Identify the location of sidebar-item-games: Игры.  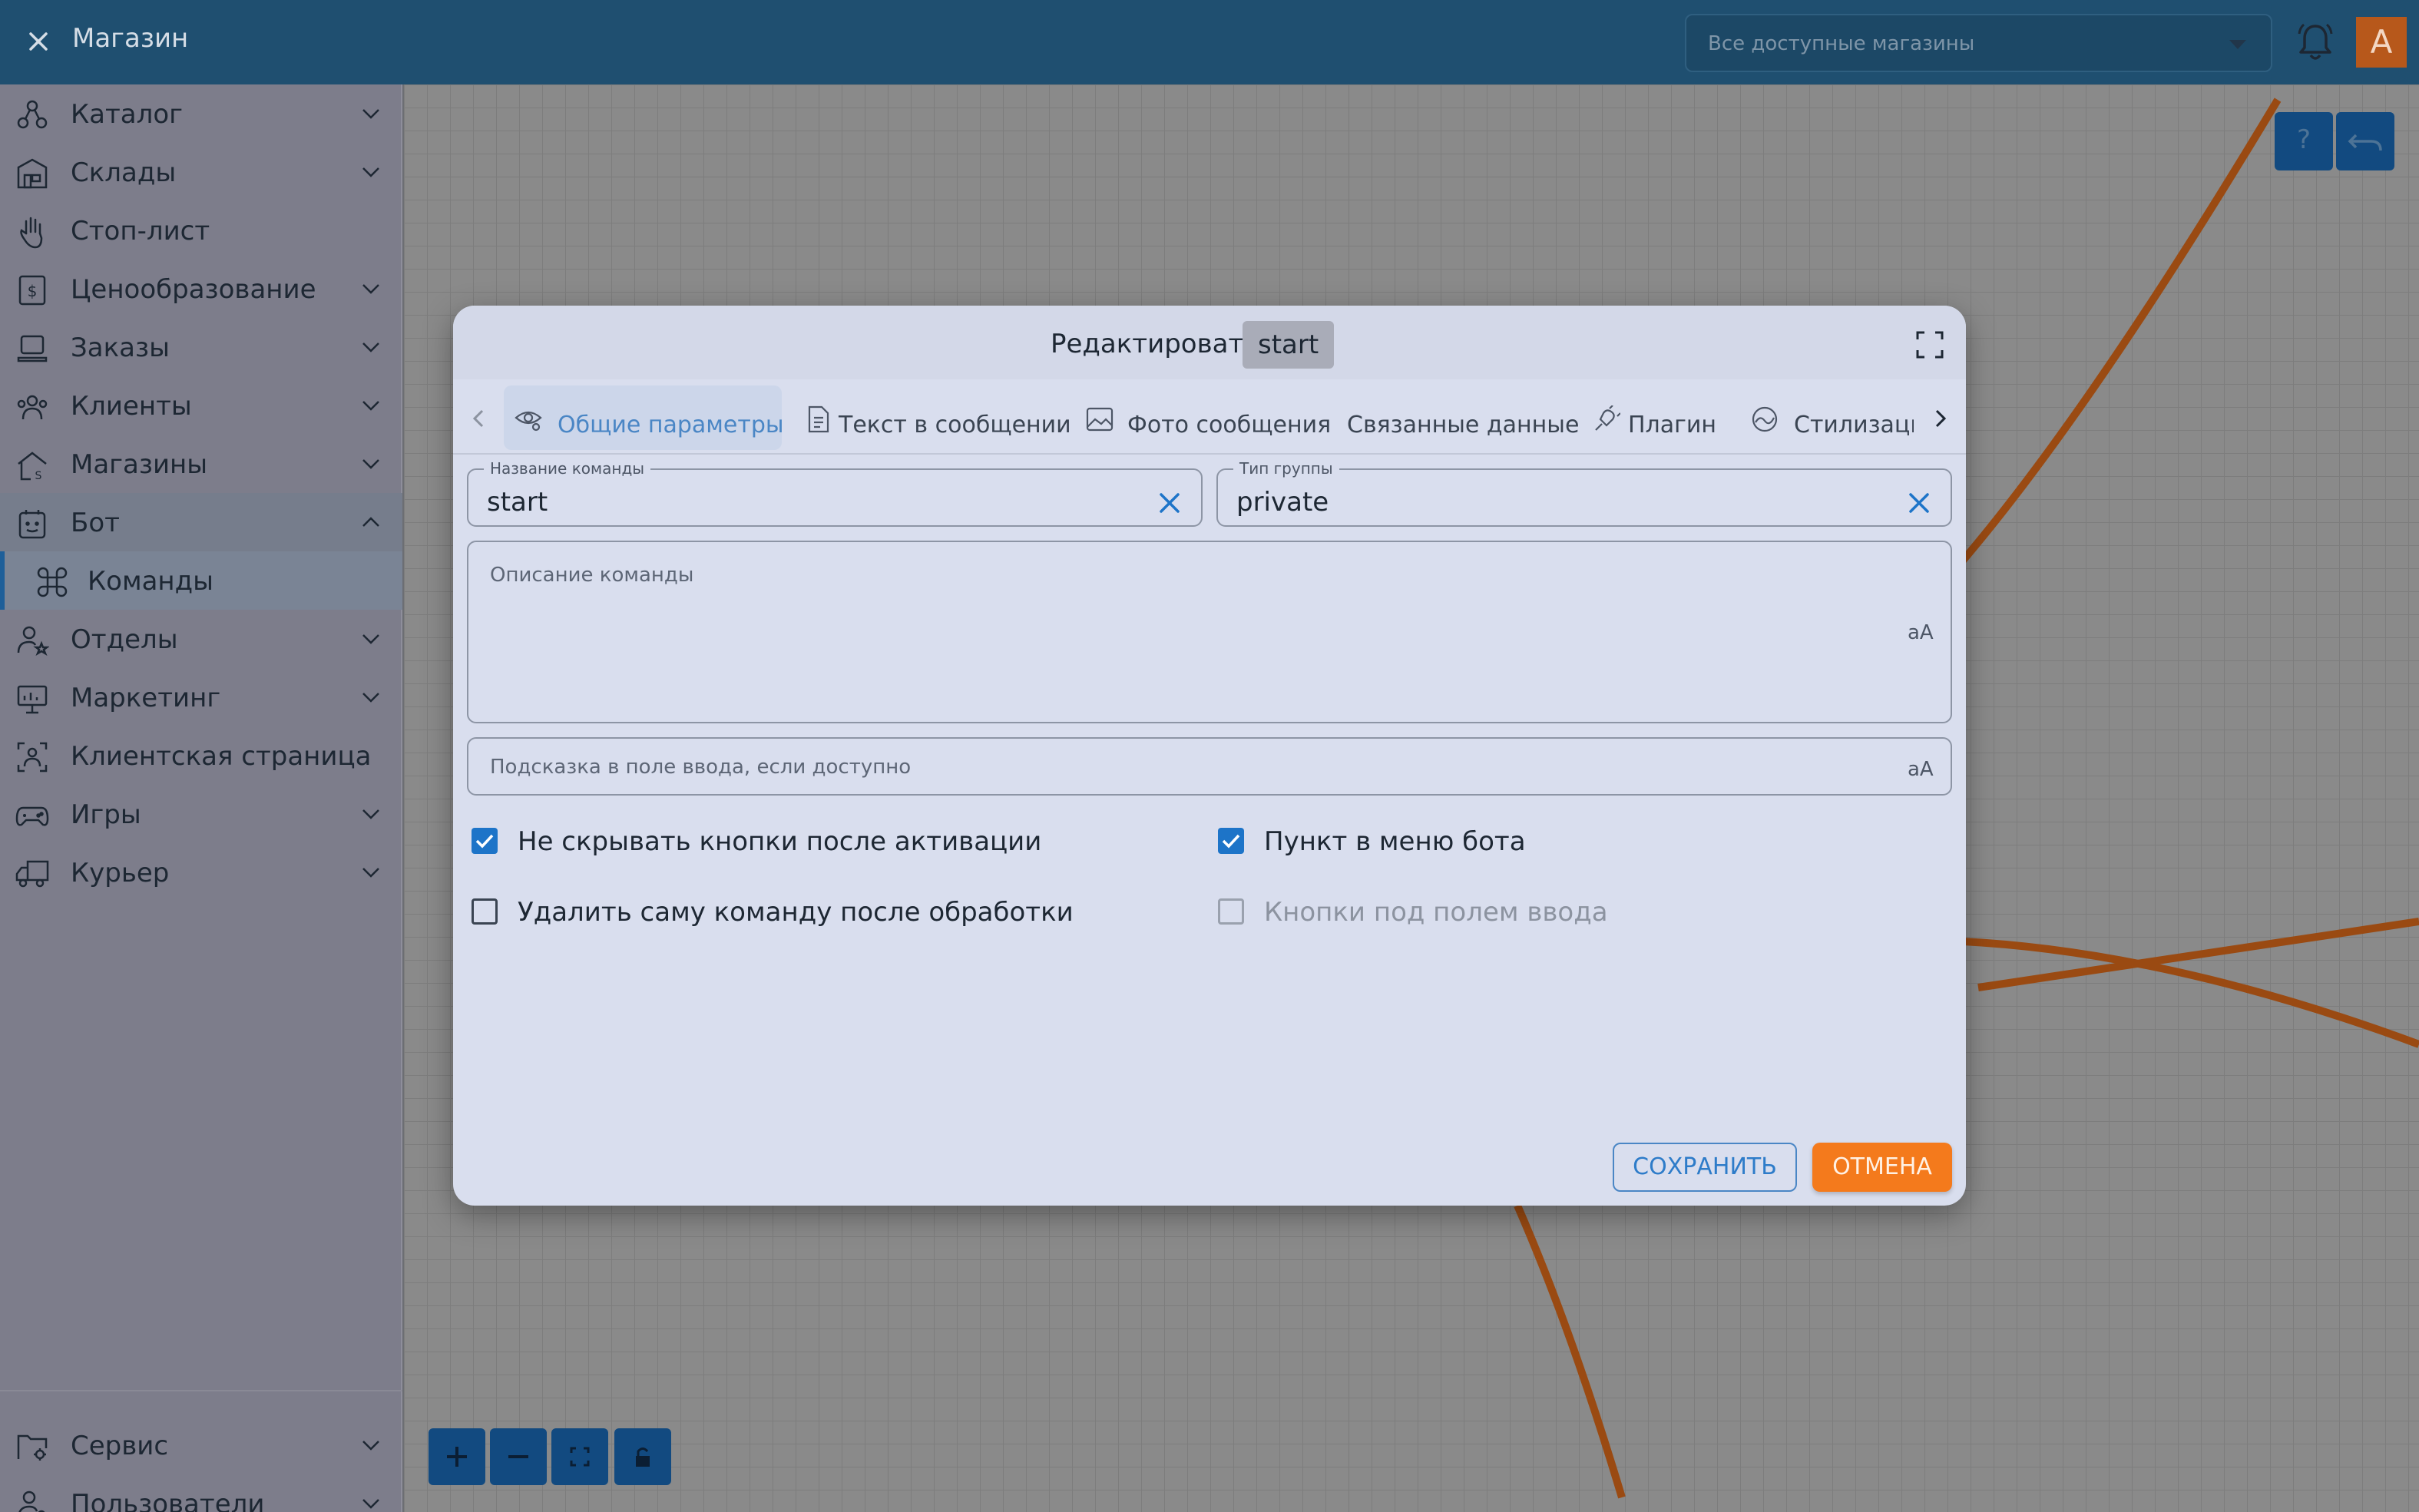
(201, 814).